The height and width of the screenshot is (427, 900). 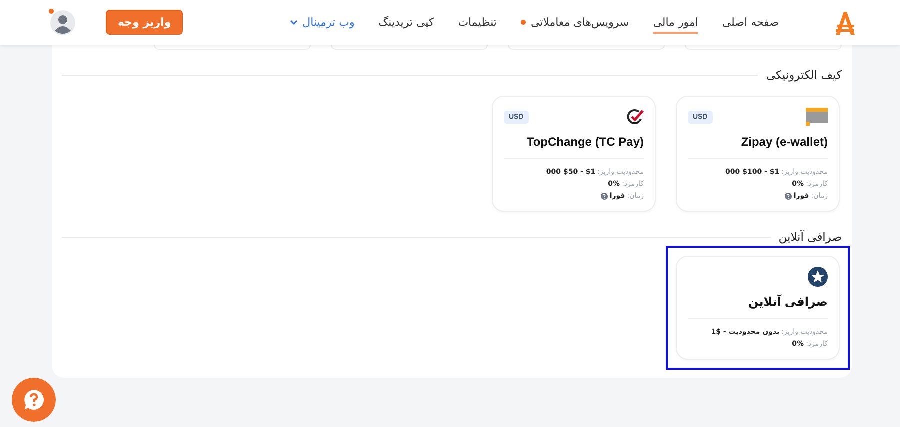 I want to click on nav-link: تنظیمات, so click(x=477, y=22).